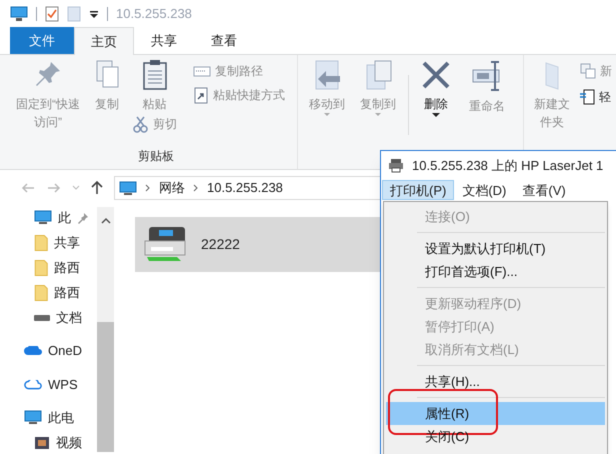  Describe the element at coordinates (104, 41) in the screenshot. I see `ribbon-tab: 主页` at that location.